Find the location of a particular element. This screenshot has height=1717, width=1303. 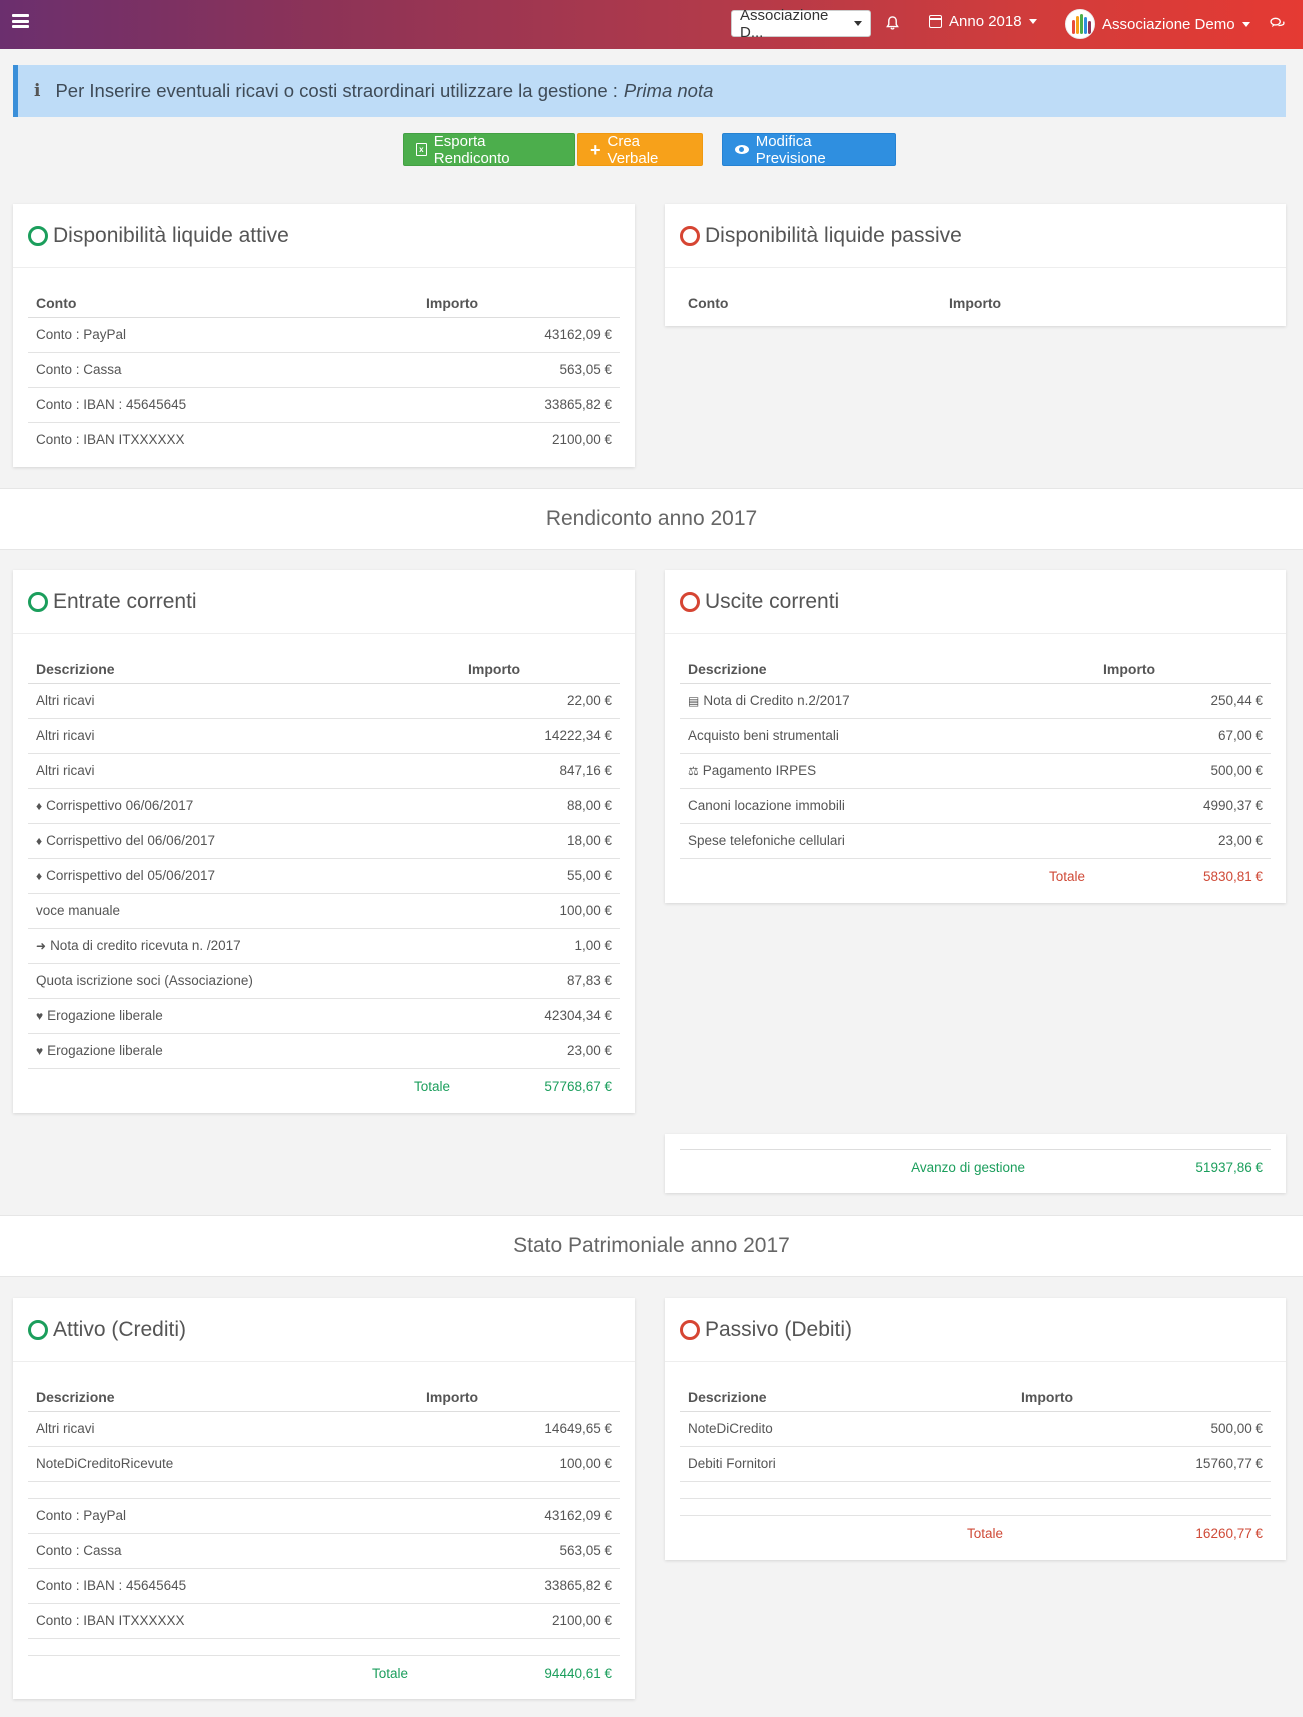

chat-icon is located at coordinates (1277, 23).